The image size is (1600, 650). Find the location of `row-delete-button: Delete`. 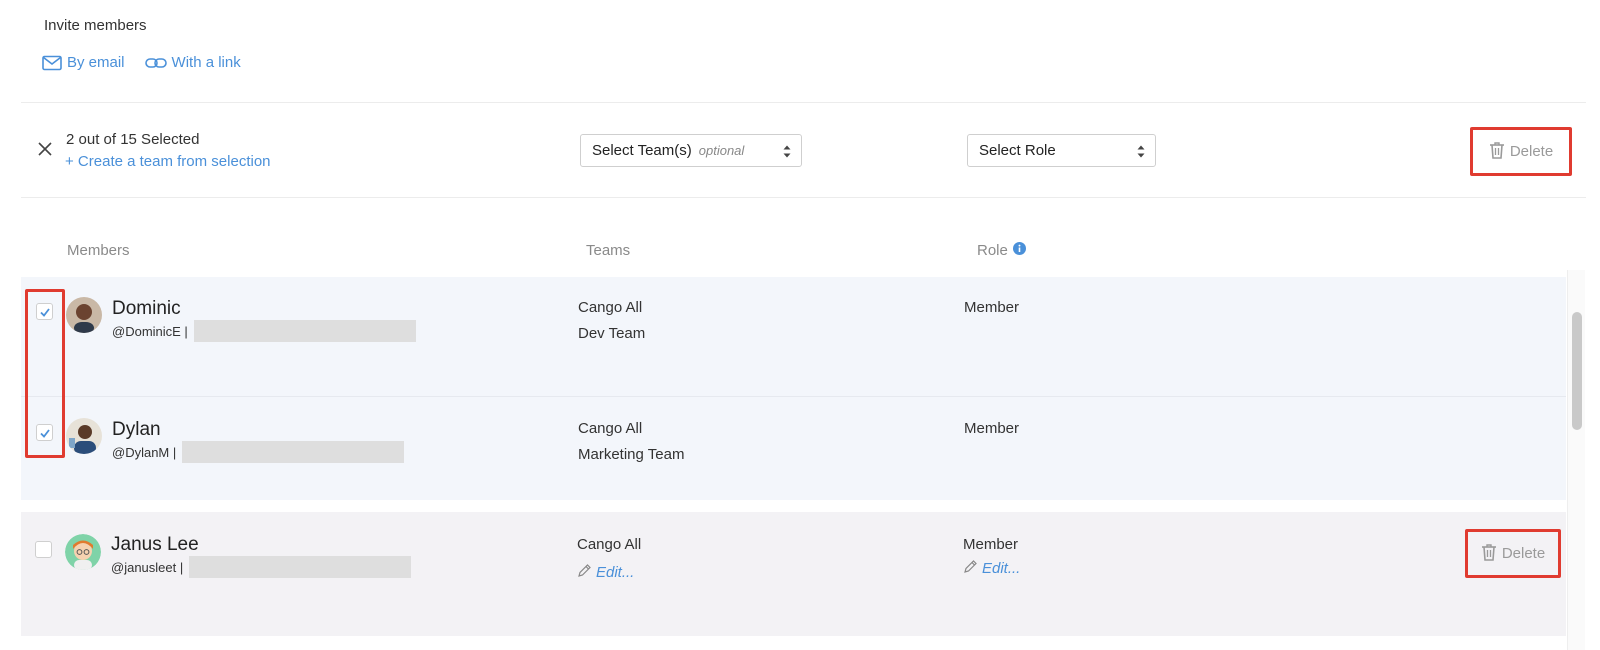

row-delete-button: Delete is located at coordinates (1513, 553).